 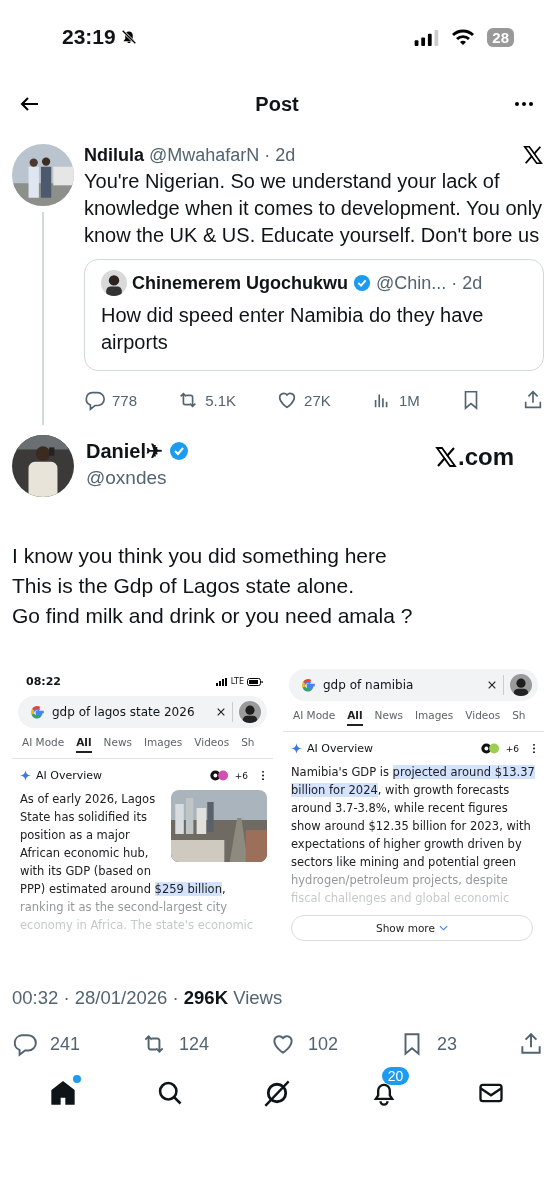 What do you see at coordinates (463, 37) in the screenshot?
I see `wifi-icon` at bounding box center [463, 37].